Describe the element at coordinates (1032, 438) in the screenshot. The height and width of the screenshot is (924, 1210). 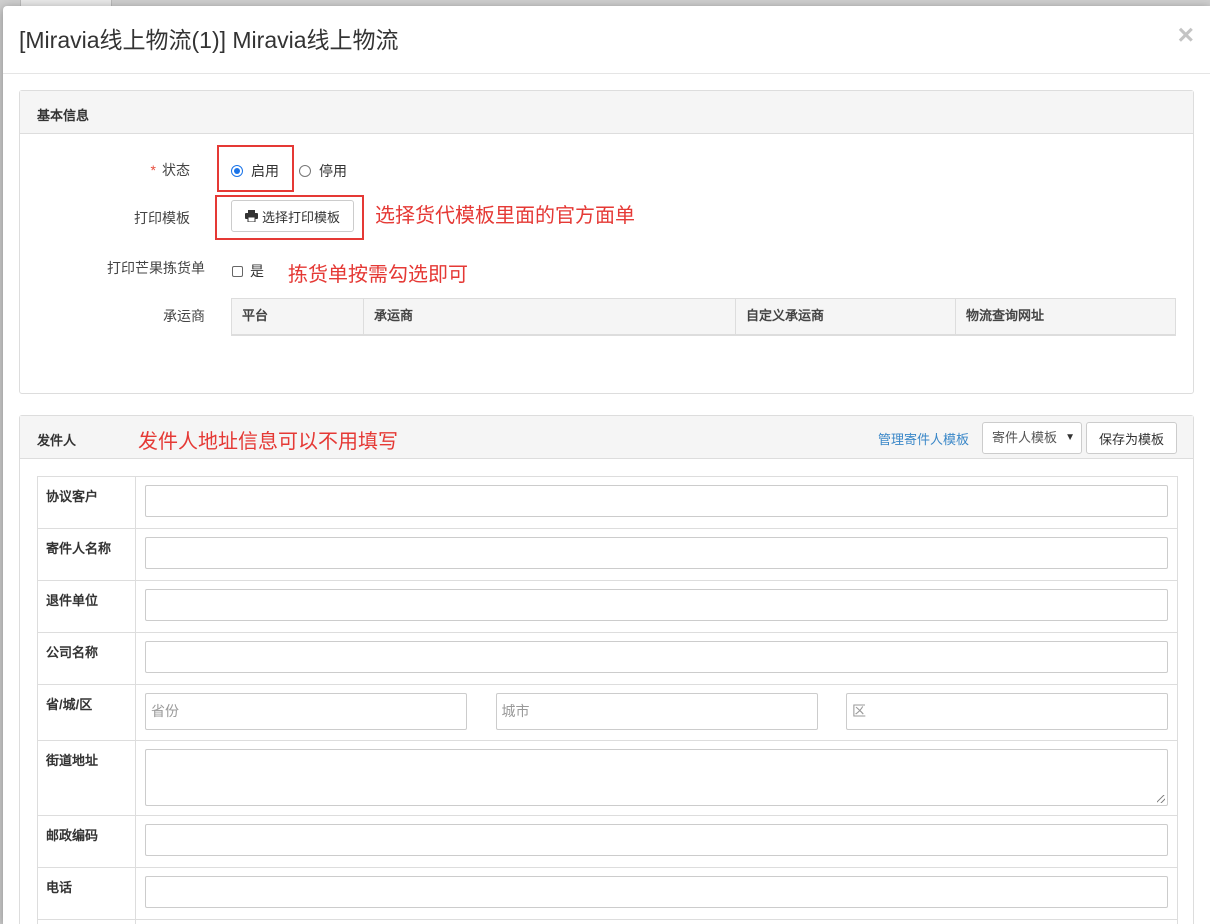
I see `sender-template-select: 寄件人模板 ▼` at that location.